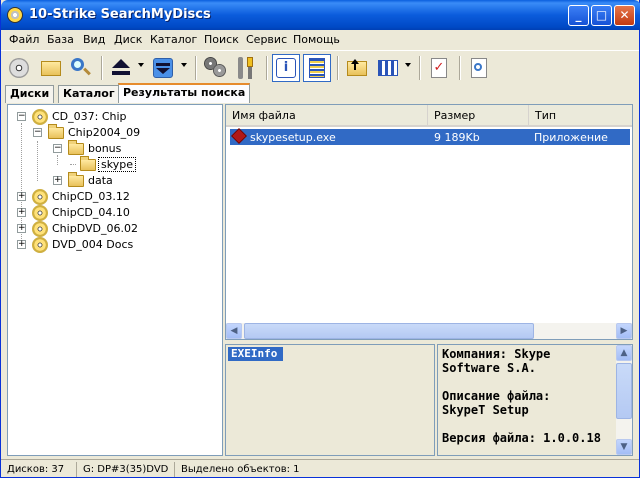  What do you see at coordinates (601, 15) in the screenshot?
I see `maximize-button: □` at bounding box center [601, 15].